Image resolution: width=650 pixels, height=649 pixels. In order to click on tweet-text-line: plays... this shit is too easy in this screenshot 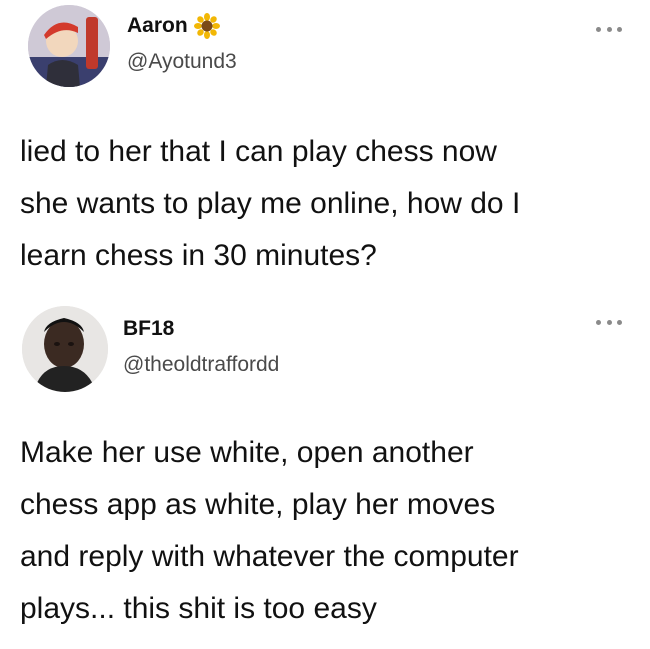, I will do `click(198, 608)`.